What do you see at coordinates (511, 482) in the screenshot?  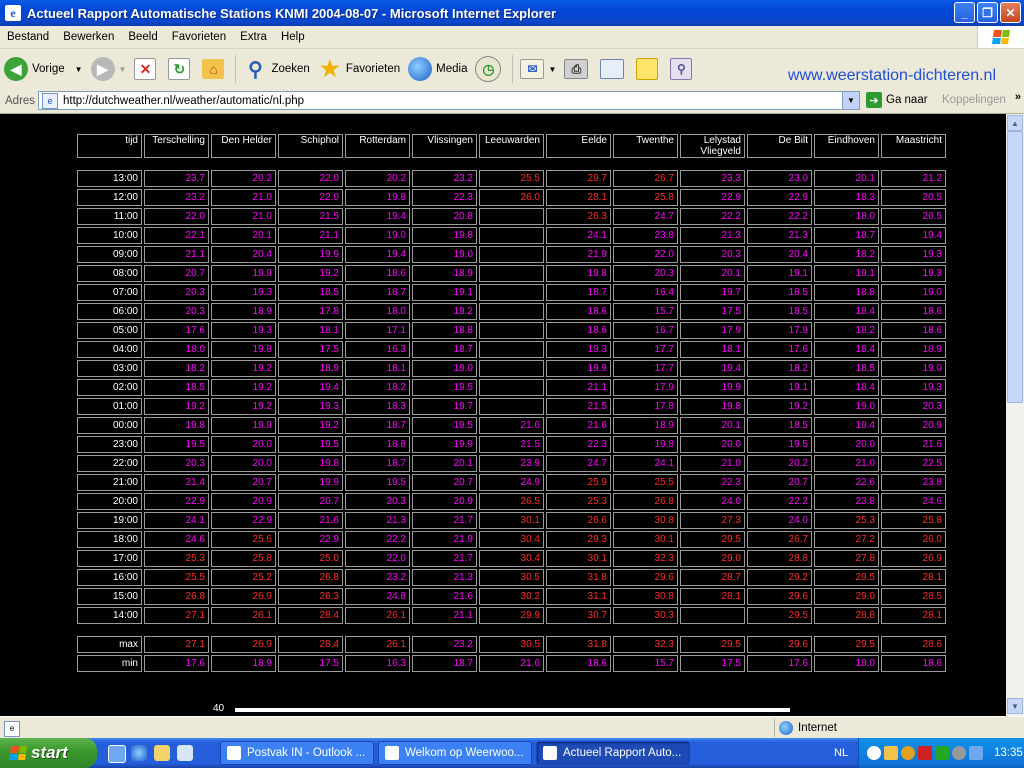 I see `temperature-cell: 24.9` at bounding box center [511, 482].